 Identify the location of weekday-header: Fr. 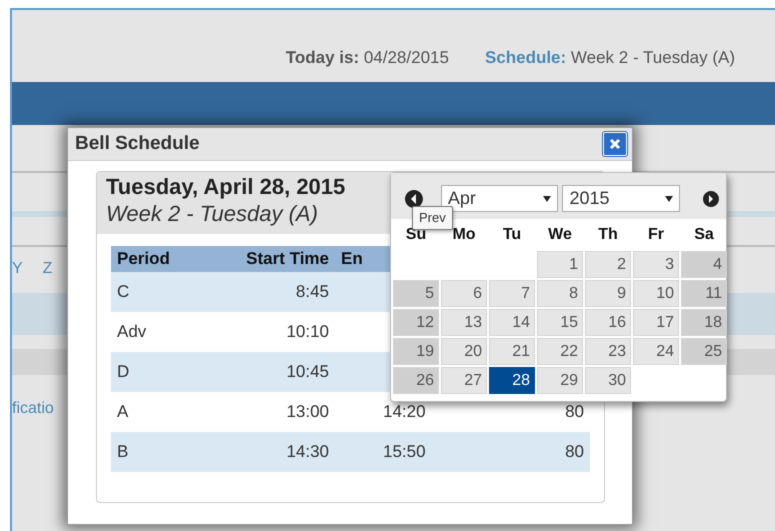
(656, 235).